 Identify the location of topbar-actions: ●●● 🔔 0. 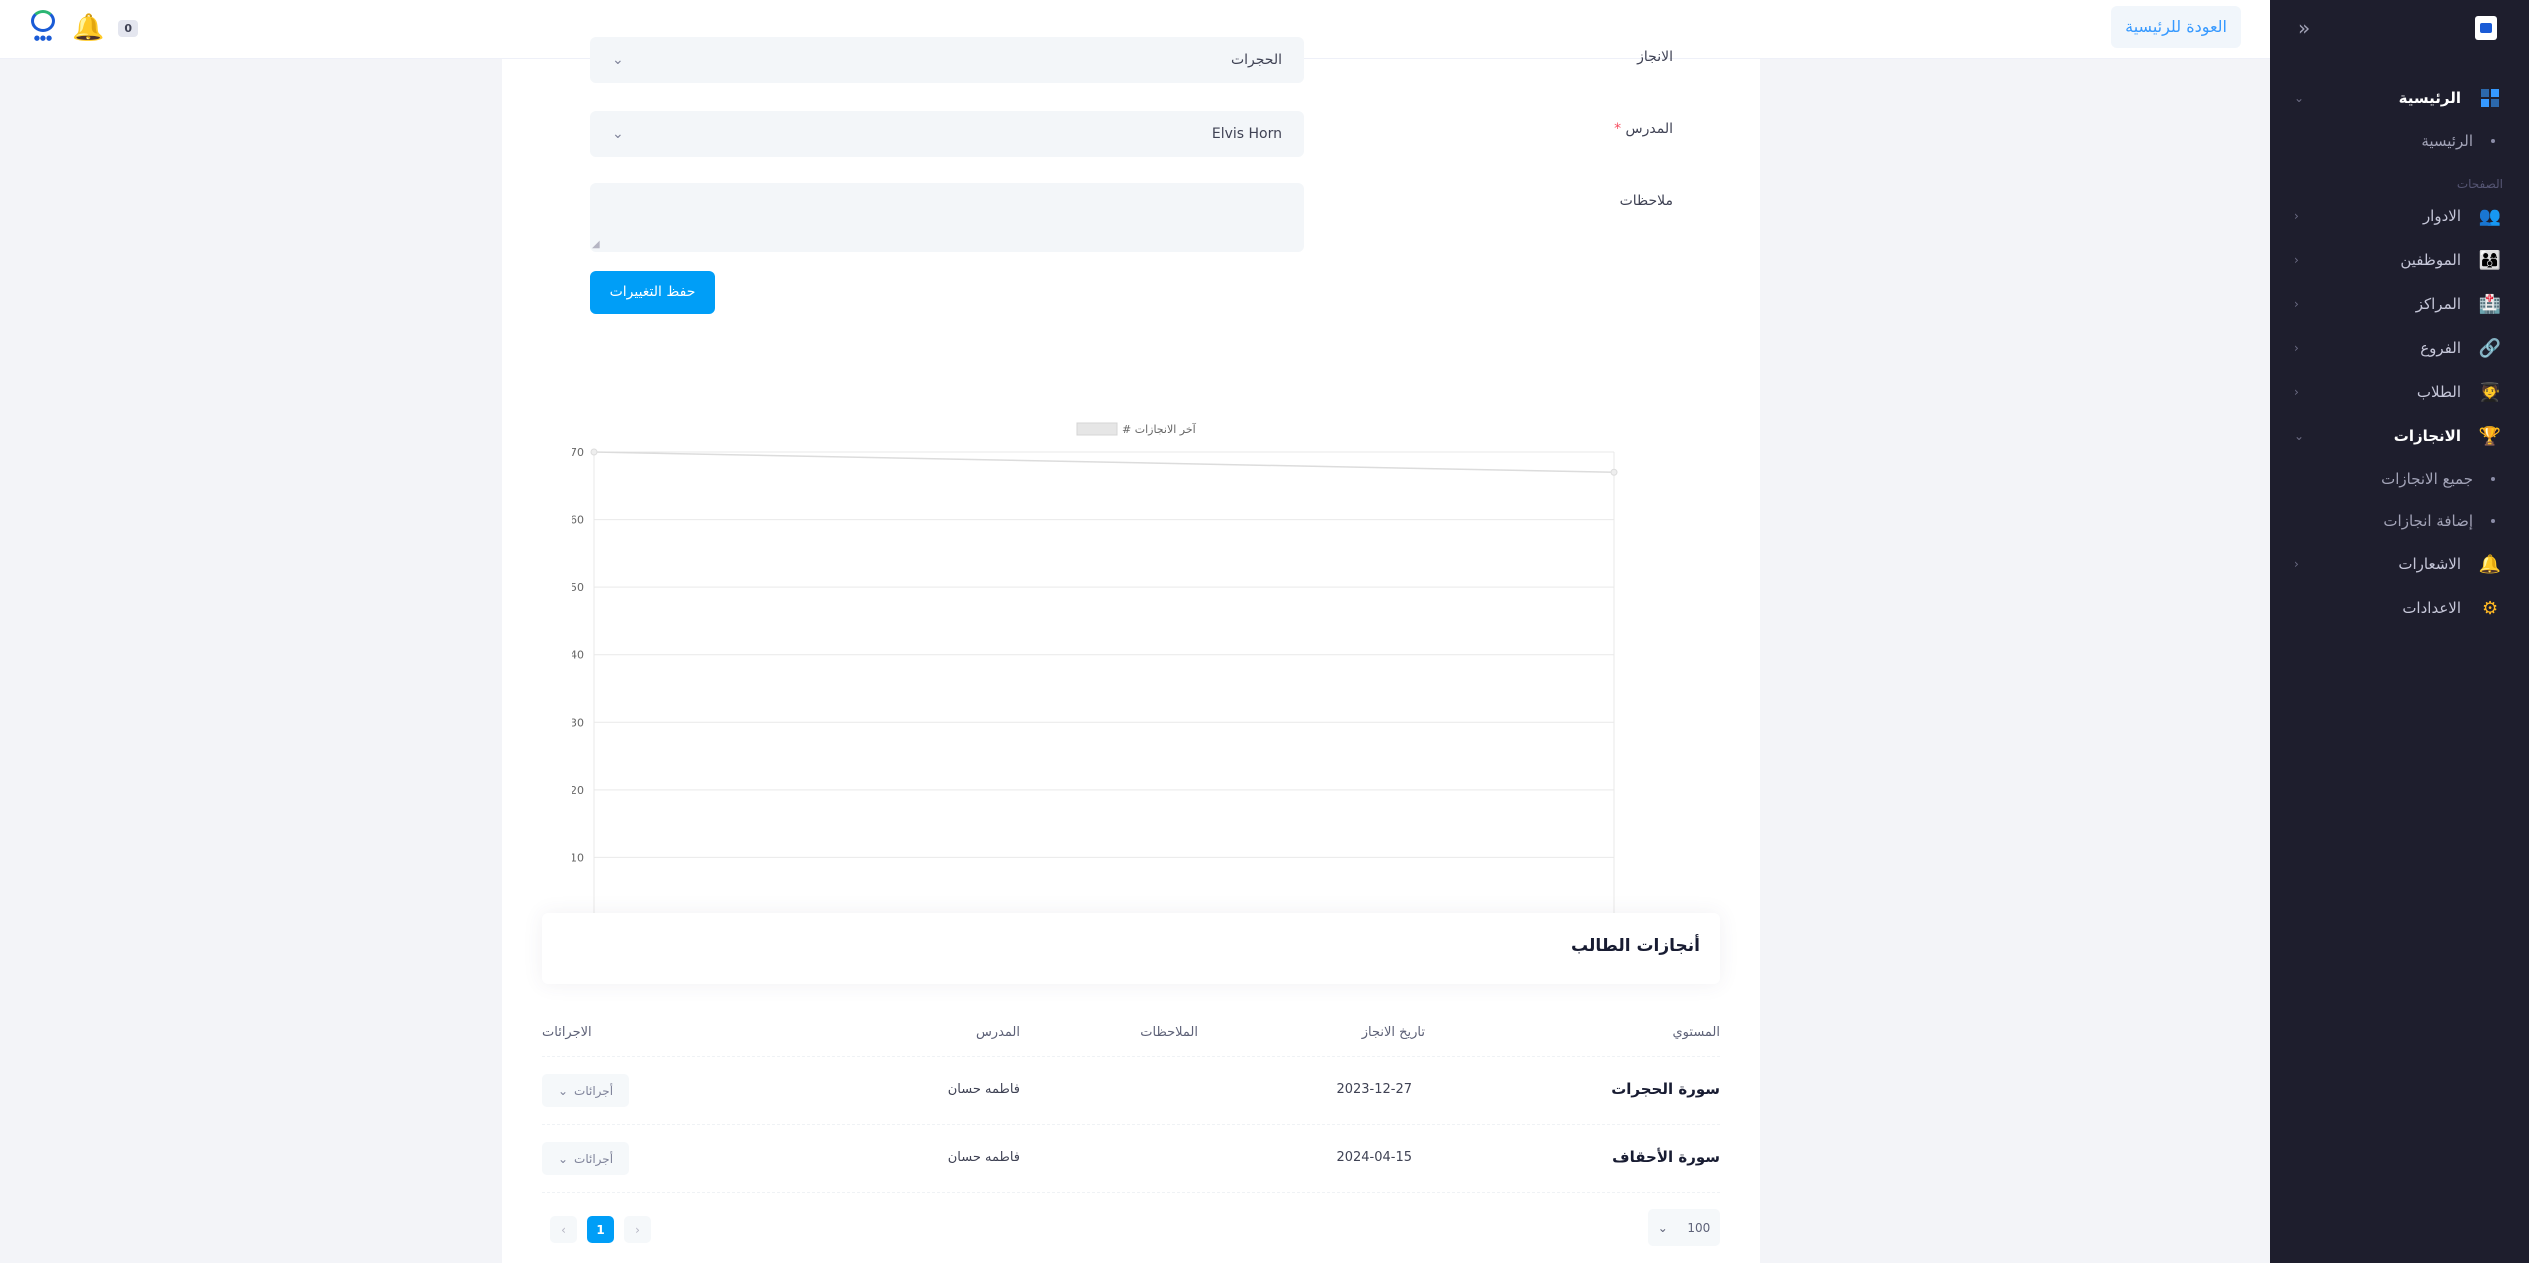
(83, 28).